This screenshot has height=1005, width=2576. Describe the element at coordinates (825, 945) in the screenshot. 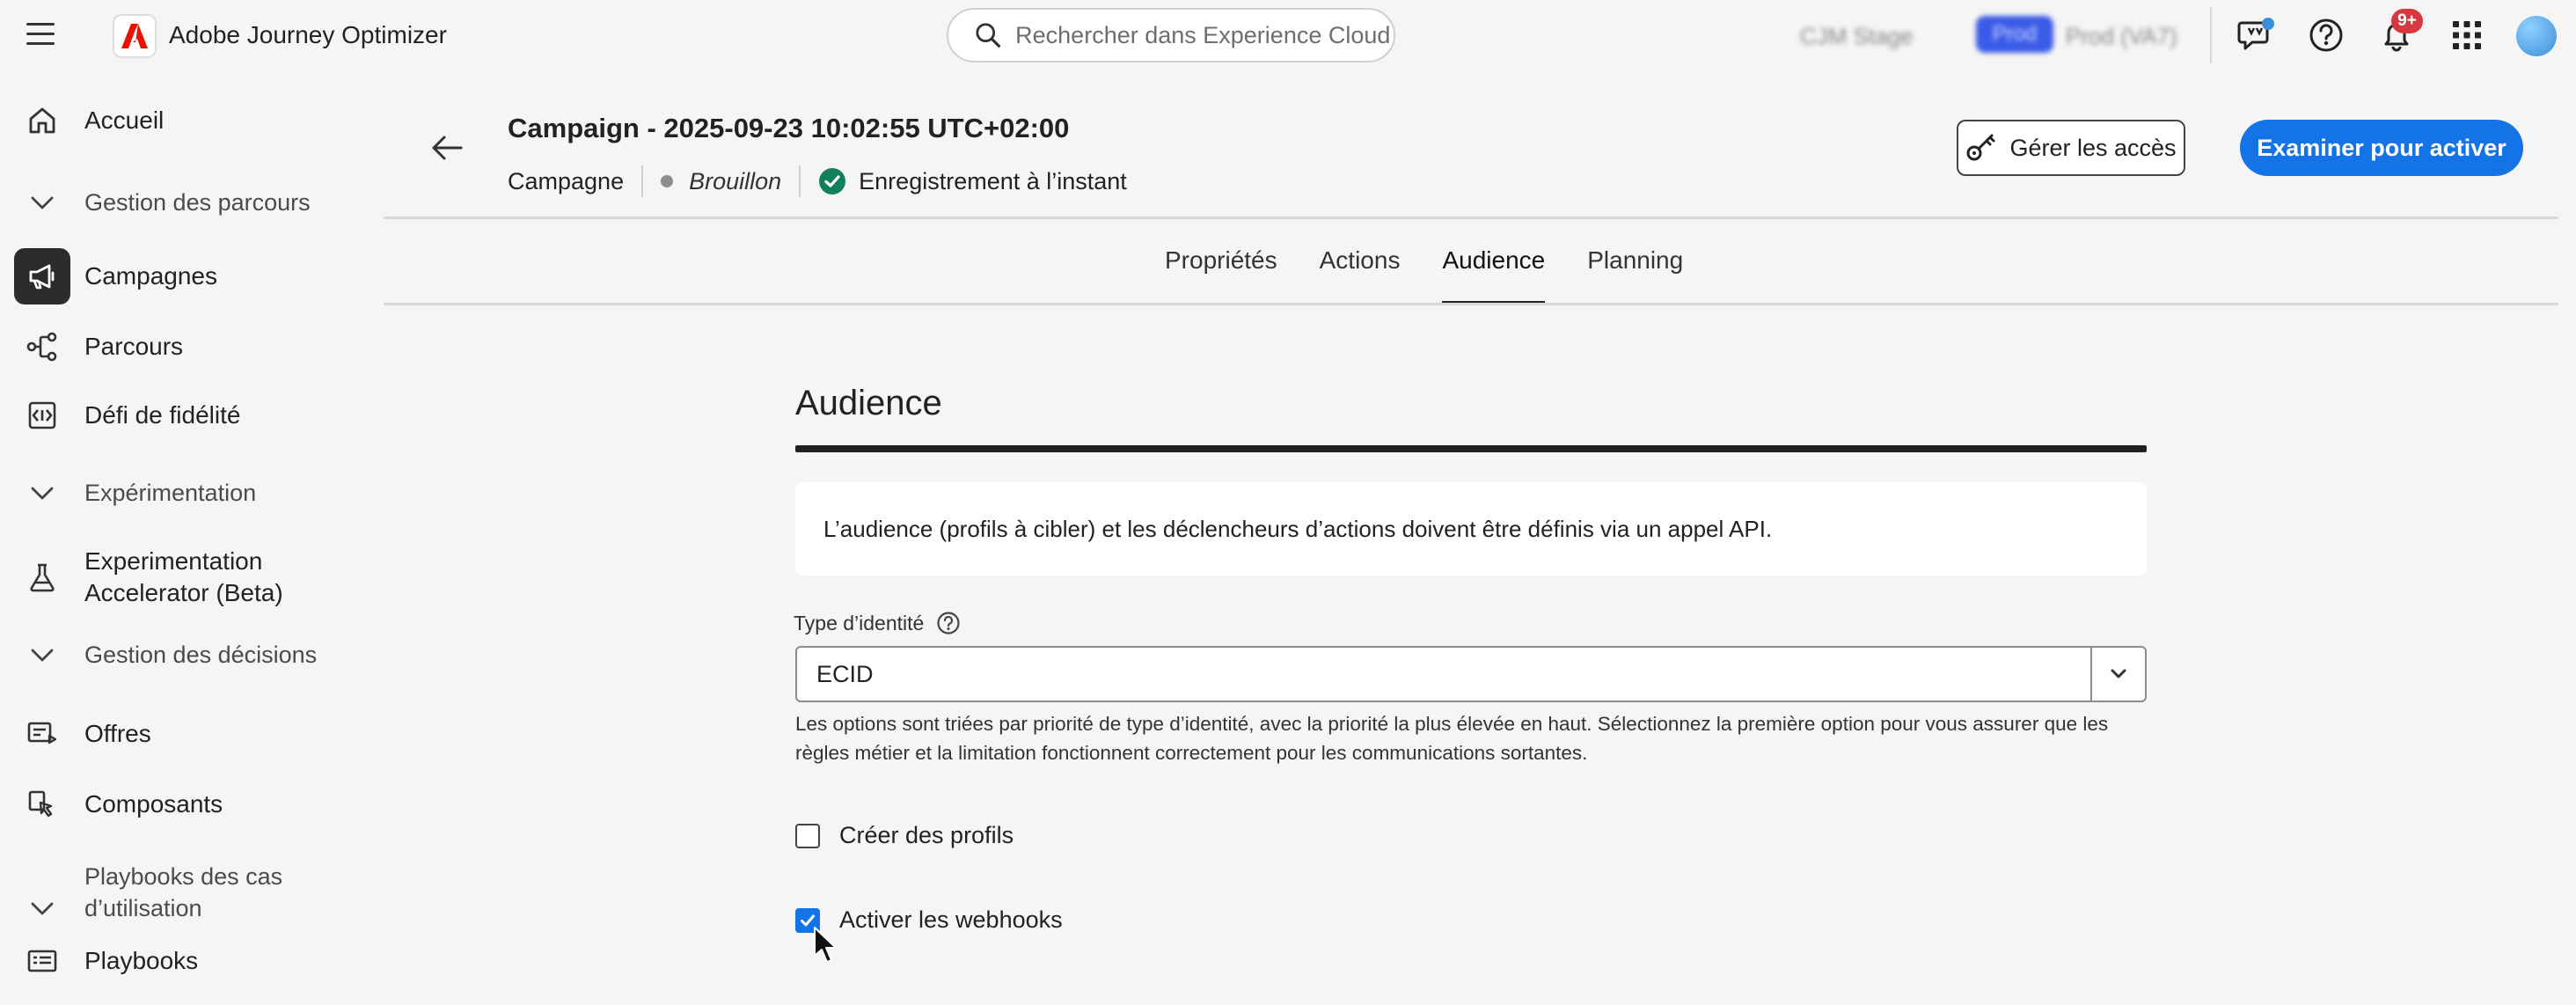

I see `mouse-cursor-icon` at that location.